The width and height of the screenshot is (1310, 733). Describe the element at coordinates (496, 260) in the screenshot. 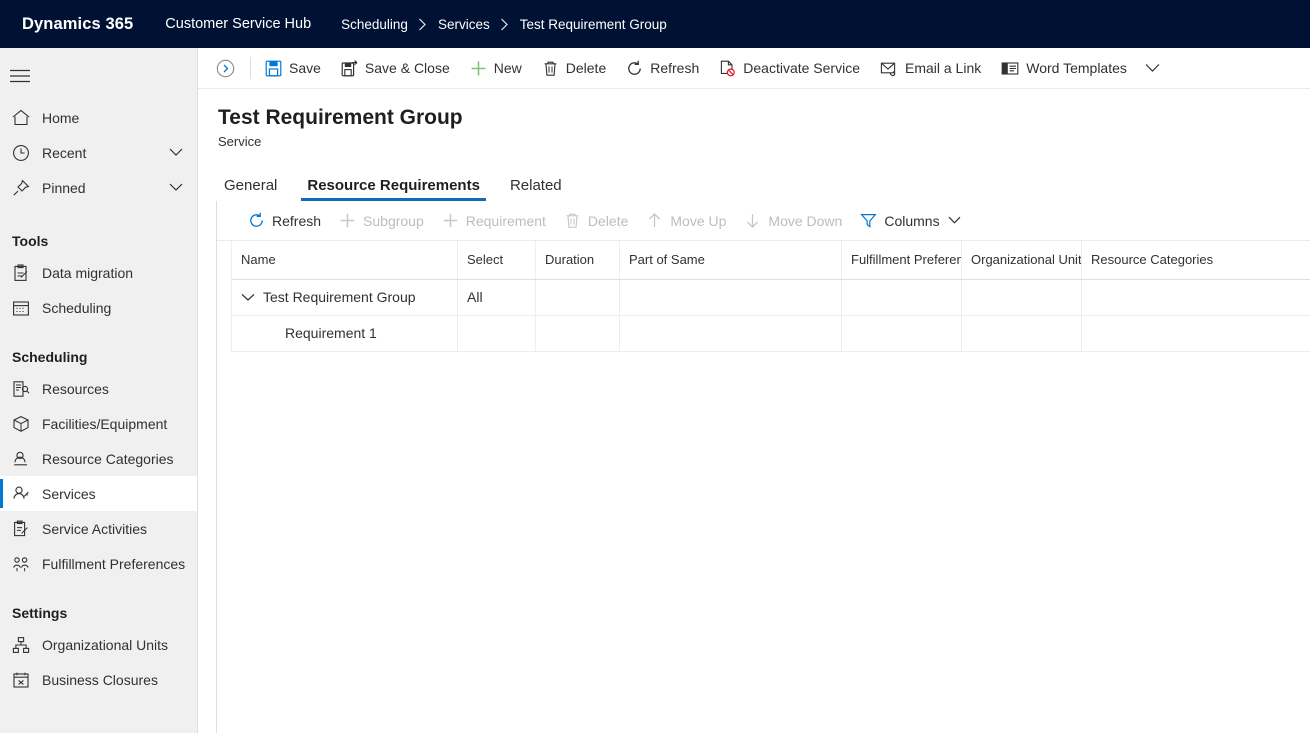

I see `column-header-select: Select` at that location.